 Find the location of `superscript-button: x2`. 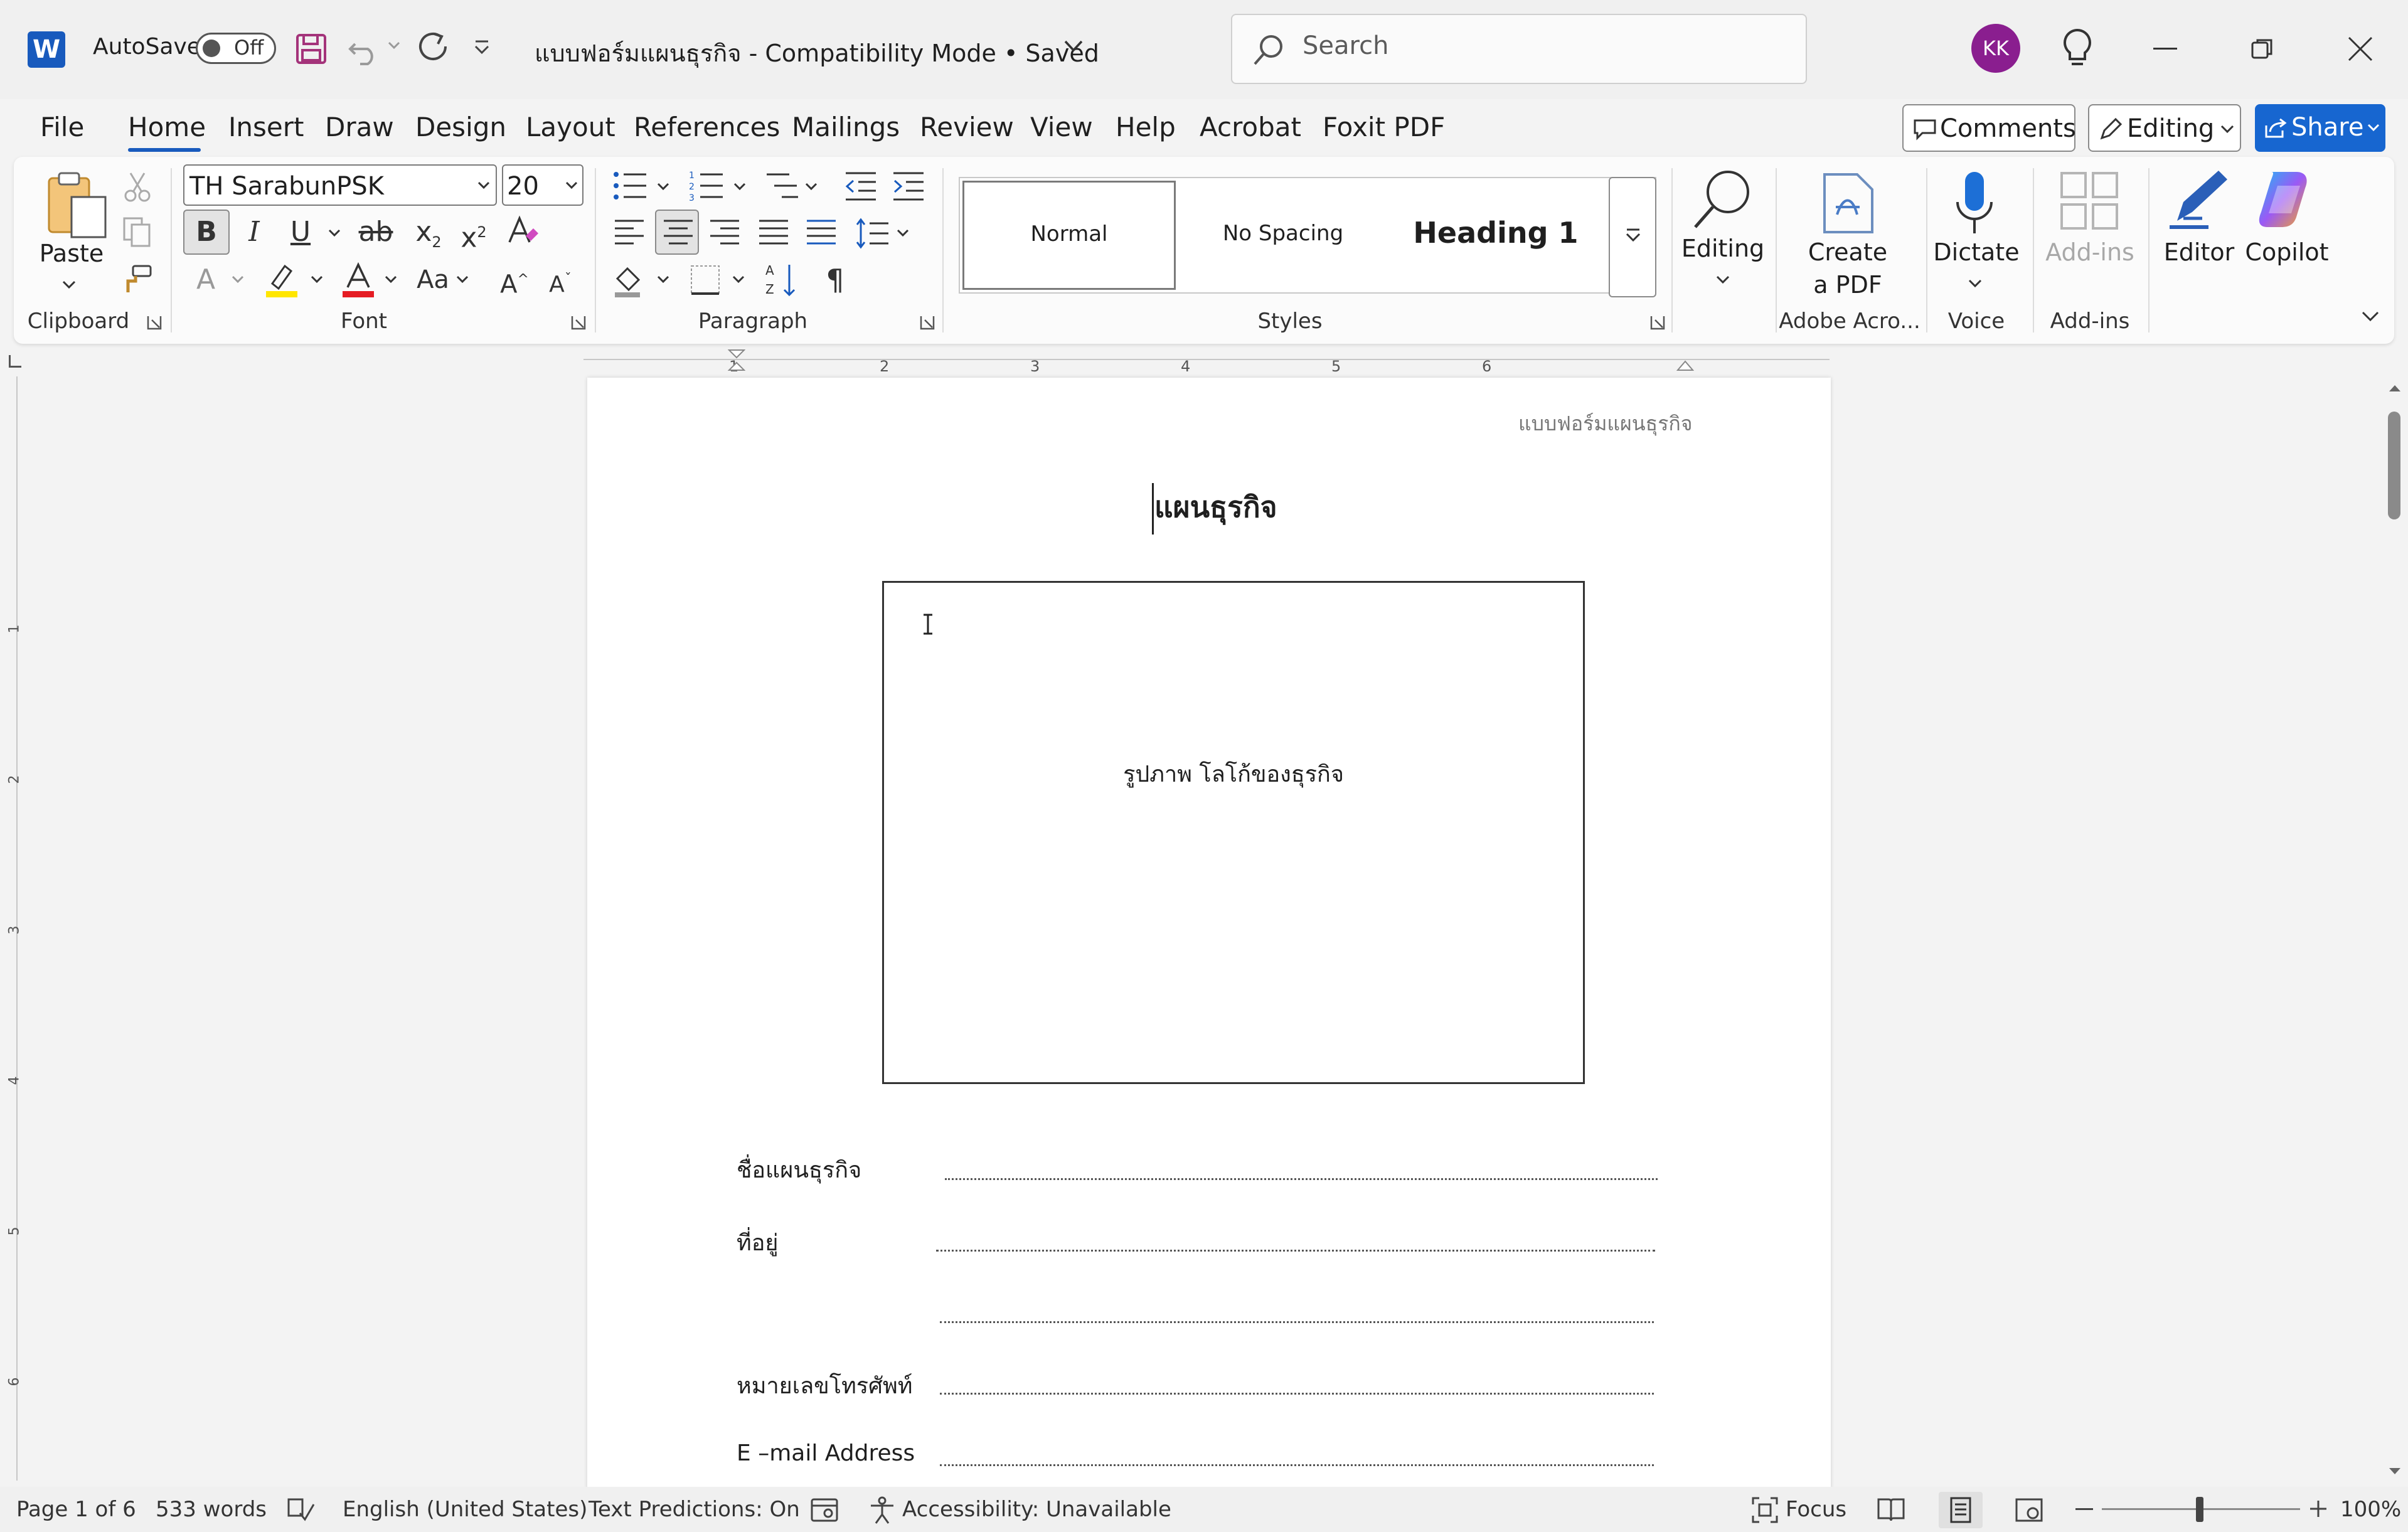

superscript-button: x2 is located at coordinates (474, 233).